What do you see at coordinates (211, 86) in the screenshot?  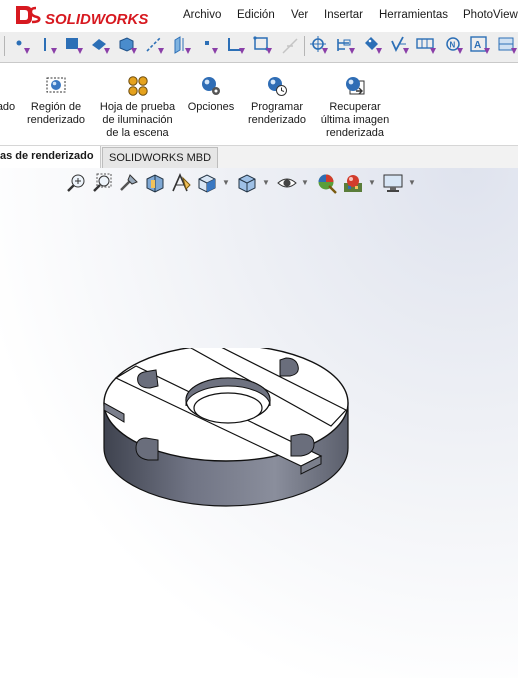 I see `options-icon` at bounding box center [211, 86].